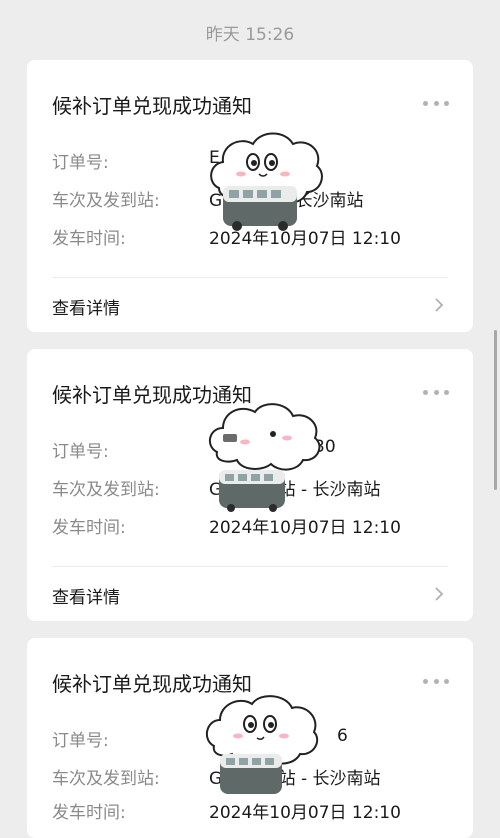 Image resolution: width=500 pixels, height=838 pixels. Describe the element at coordinates (342, 736) in the screenshot. I see `order-number-value: 6` at that location.